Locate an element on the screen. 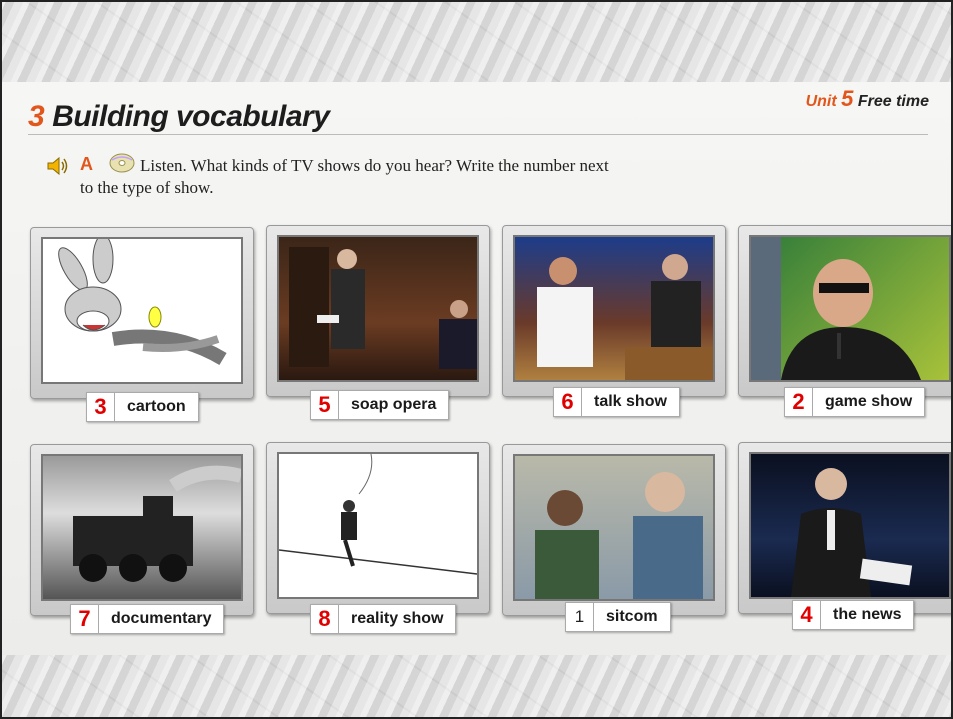 The height and width of the screenshot is (719, 953). answer-label-the-news: 4 the news is located at coordinates (853, 615).